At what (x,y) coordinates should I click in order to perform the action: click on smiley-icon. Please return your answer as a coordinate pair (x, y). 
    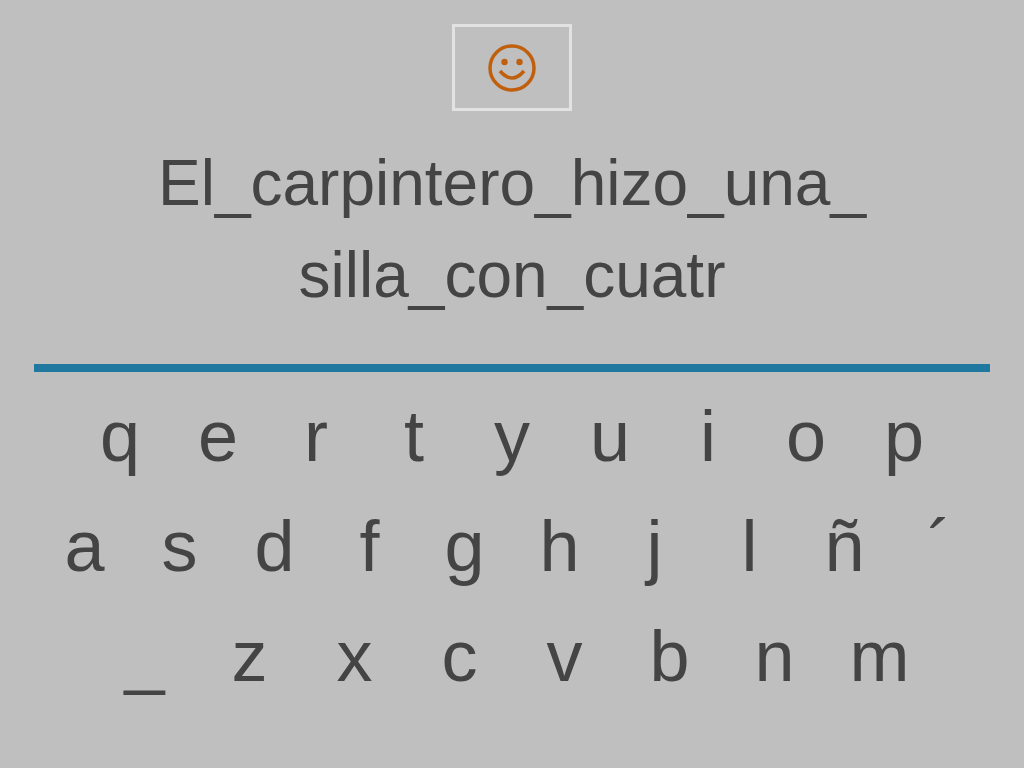
    Looking at the image, I should click on (512, 67).